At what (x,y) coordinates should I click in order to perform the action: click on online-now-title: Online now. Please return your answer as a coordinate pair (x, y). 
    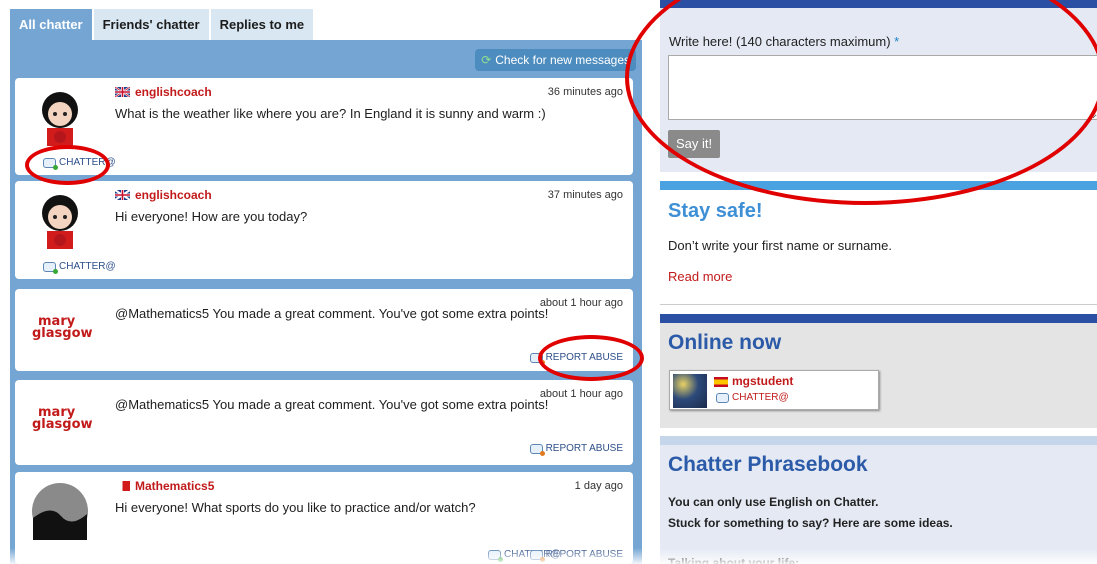
    Looking at the image, I should click on (725, 342).